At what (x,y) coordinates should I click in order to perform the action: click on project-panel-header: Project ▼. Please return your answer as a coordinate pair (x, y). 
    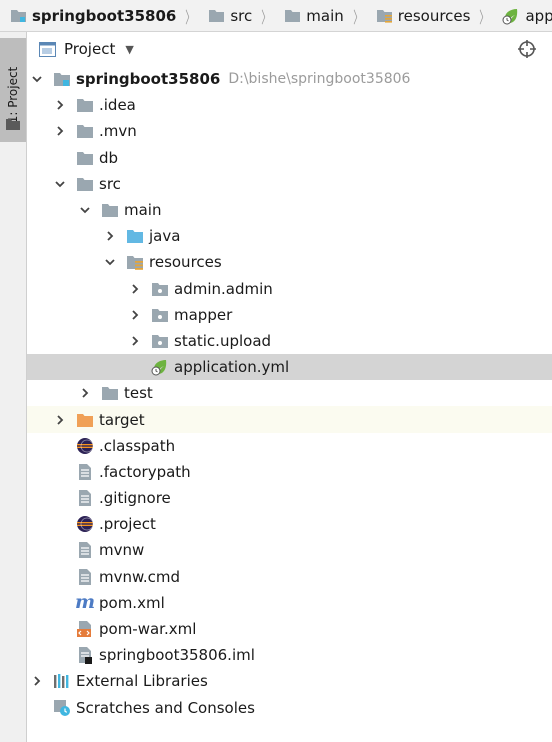
    Looking at the image, I should click on (289, 49).